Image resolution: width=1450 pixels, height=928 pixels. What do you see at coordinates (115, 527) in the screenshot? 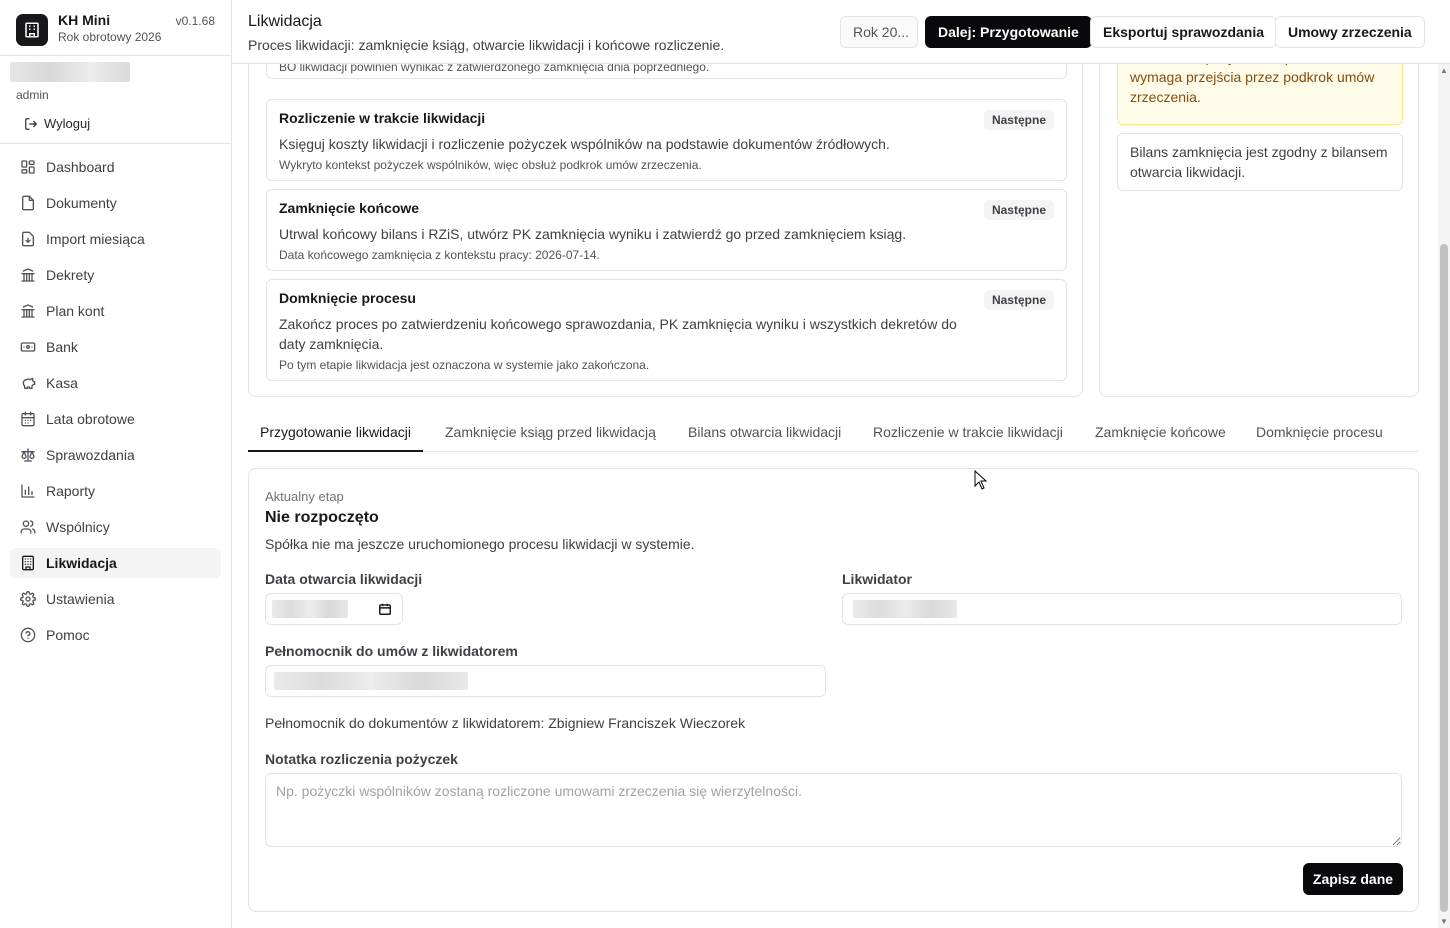
I see `sidebar-item-wspólnicy: Wspólnicy` at bounding box center [115, 527].